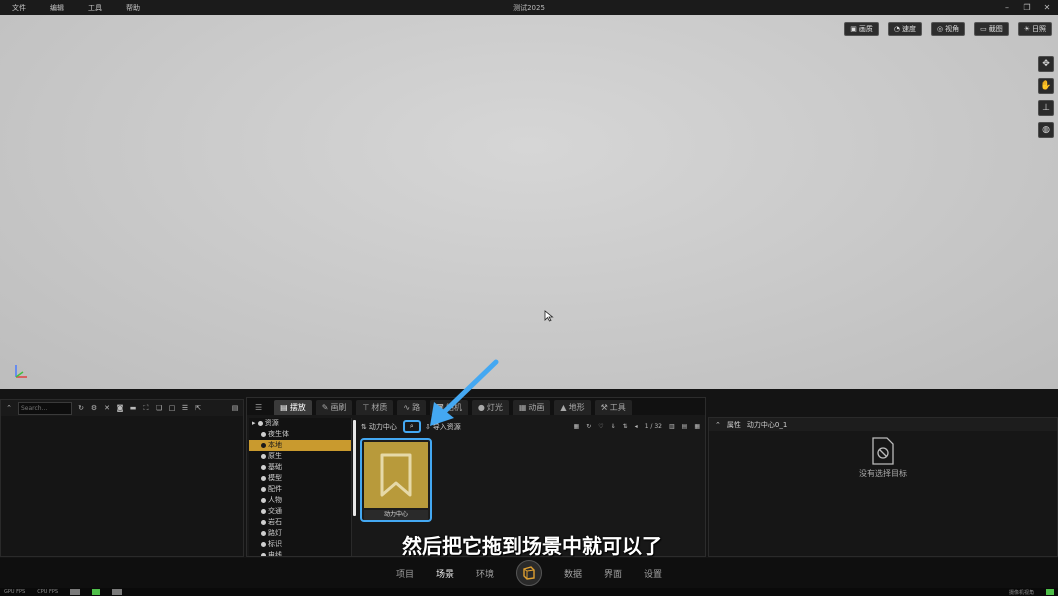  I want to click on tree-item: 标识, so click(300, 544).